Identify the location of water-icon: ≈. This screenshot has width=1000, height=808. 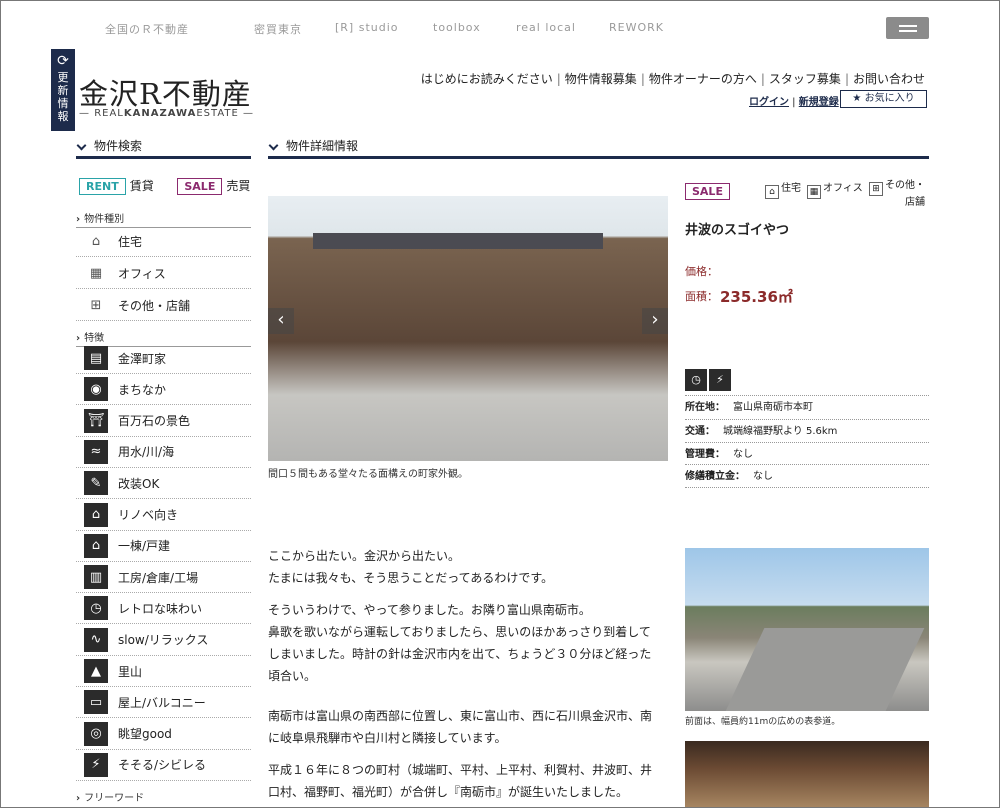
(96, 451).